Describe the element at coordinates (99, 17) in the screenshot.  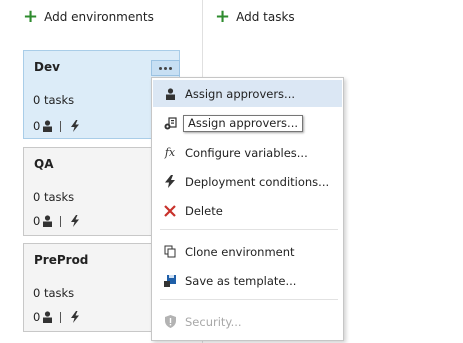
I see `add-environments-label: Add environments` at that location.